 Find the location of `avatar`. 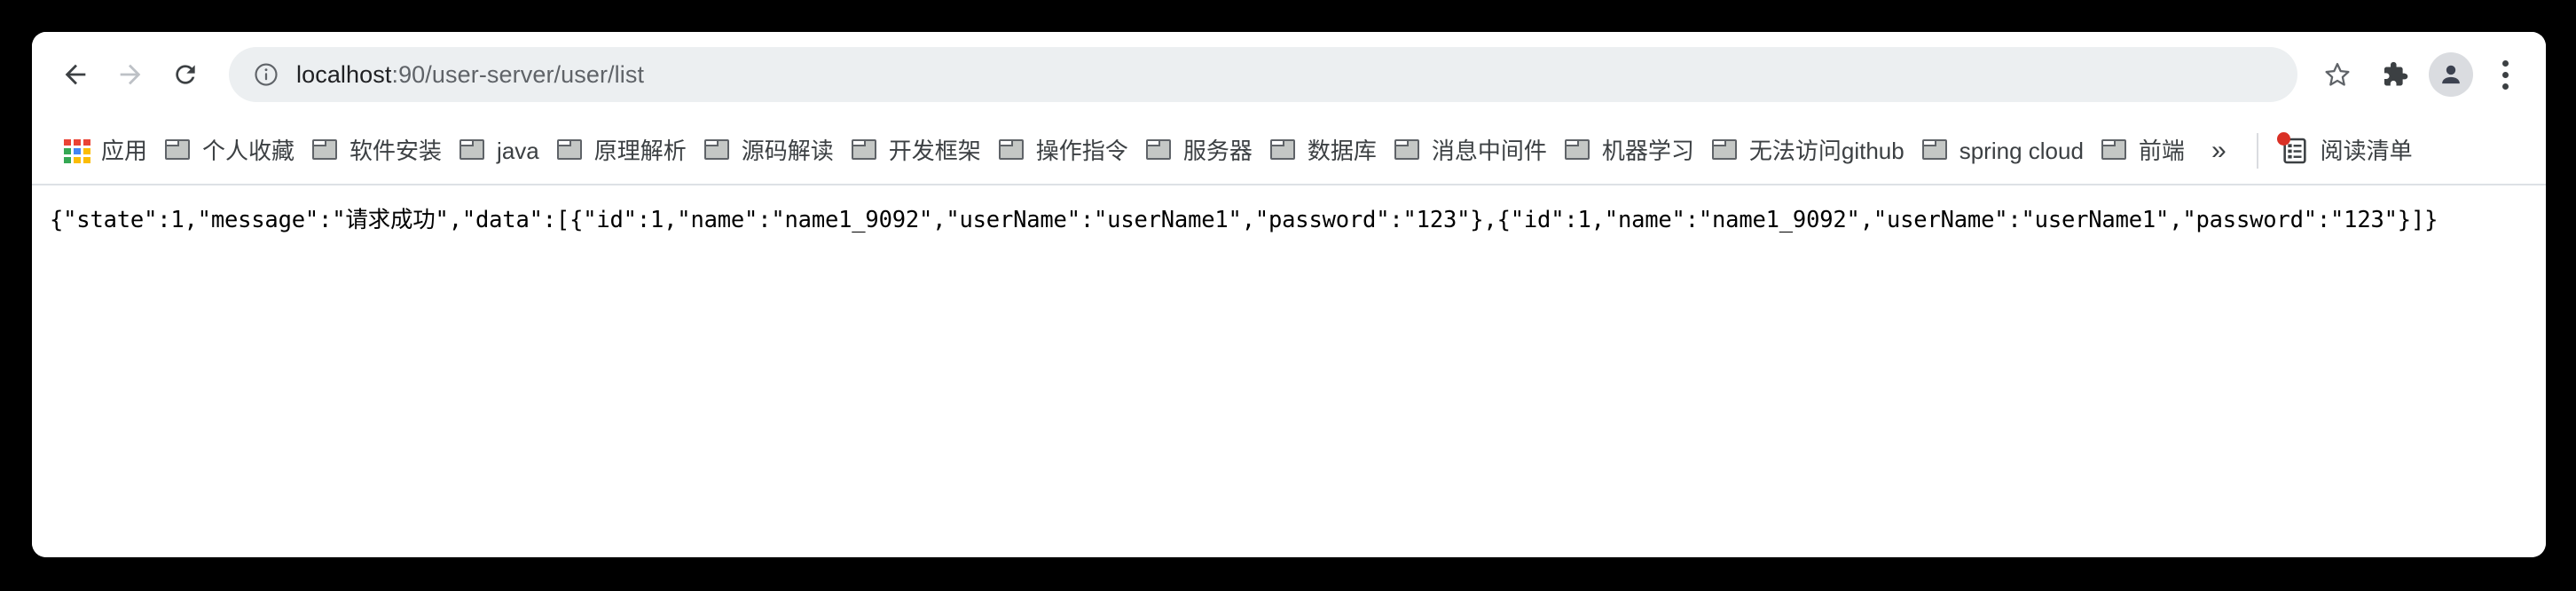

avatar is located at coordinates (2451, 75).